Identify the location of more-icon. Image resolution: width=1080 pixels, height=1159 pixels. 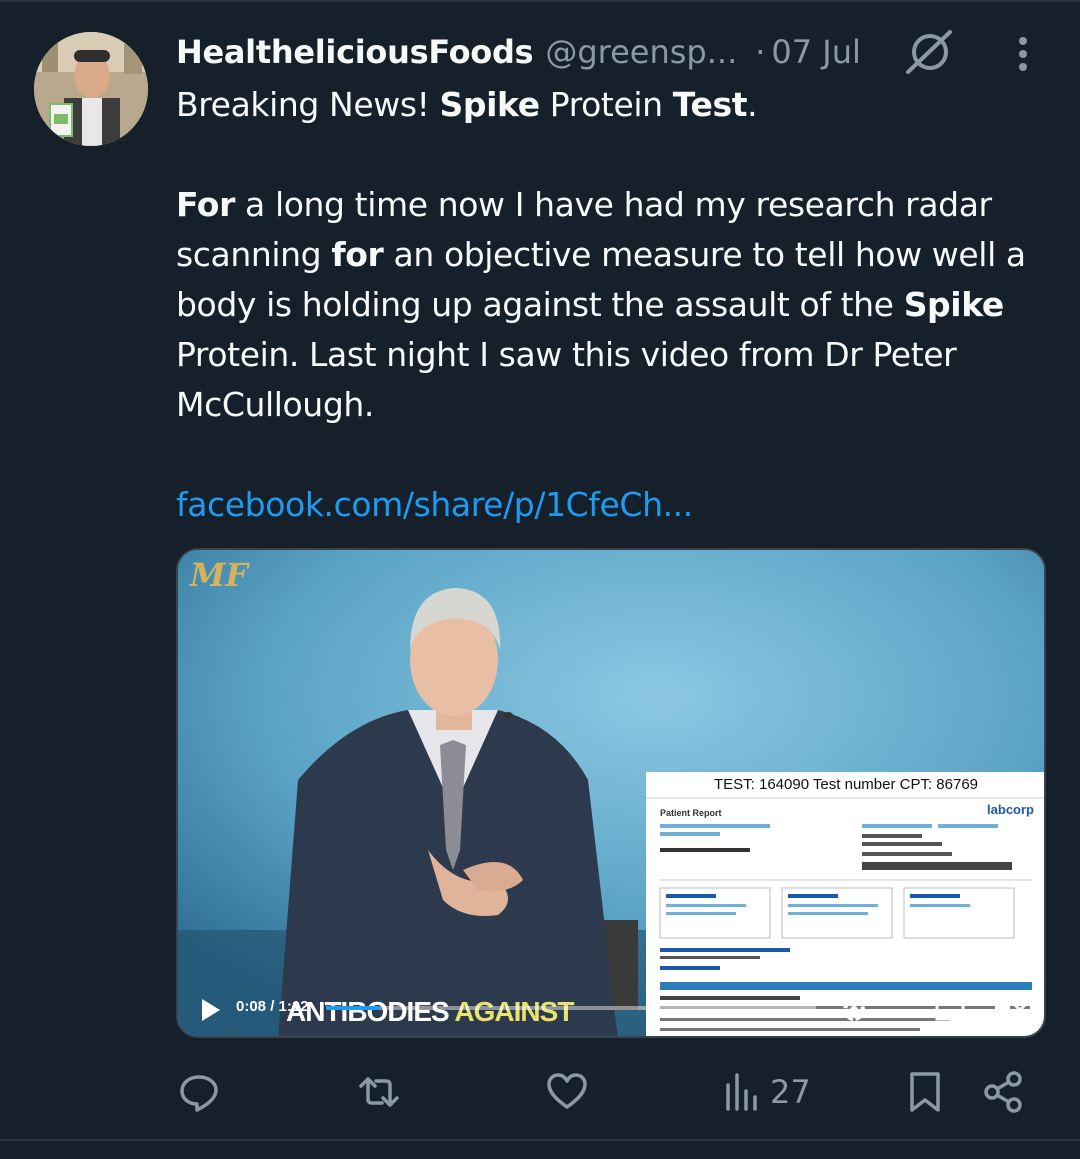
(1023, 54).